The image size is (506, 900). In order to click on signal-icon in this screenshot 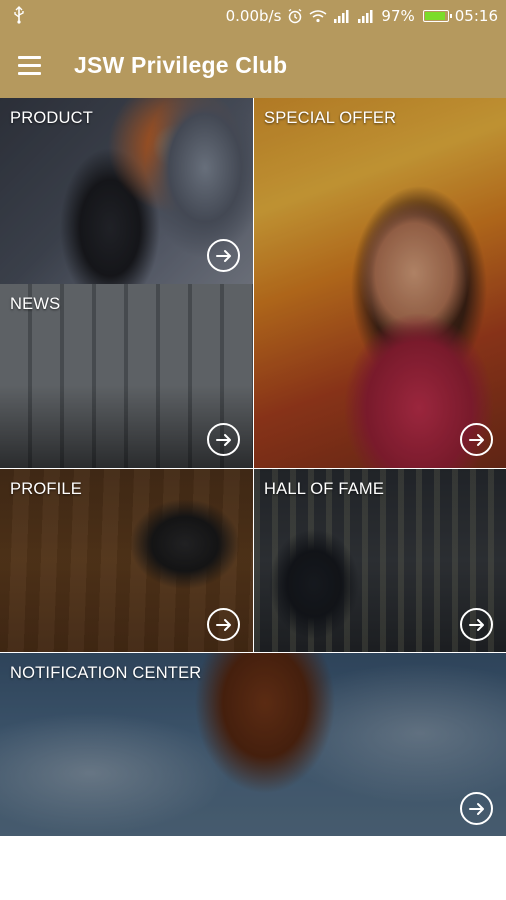, I will do `click(342, 16)`.